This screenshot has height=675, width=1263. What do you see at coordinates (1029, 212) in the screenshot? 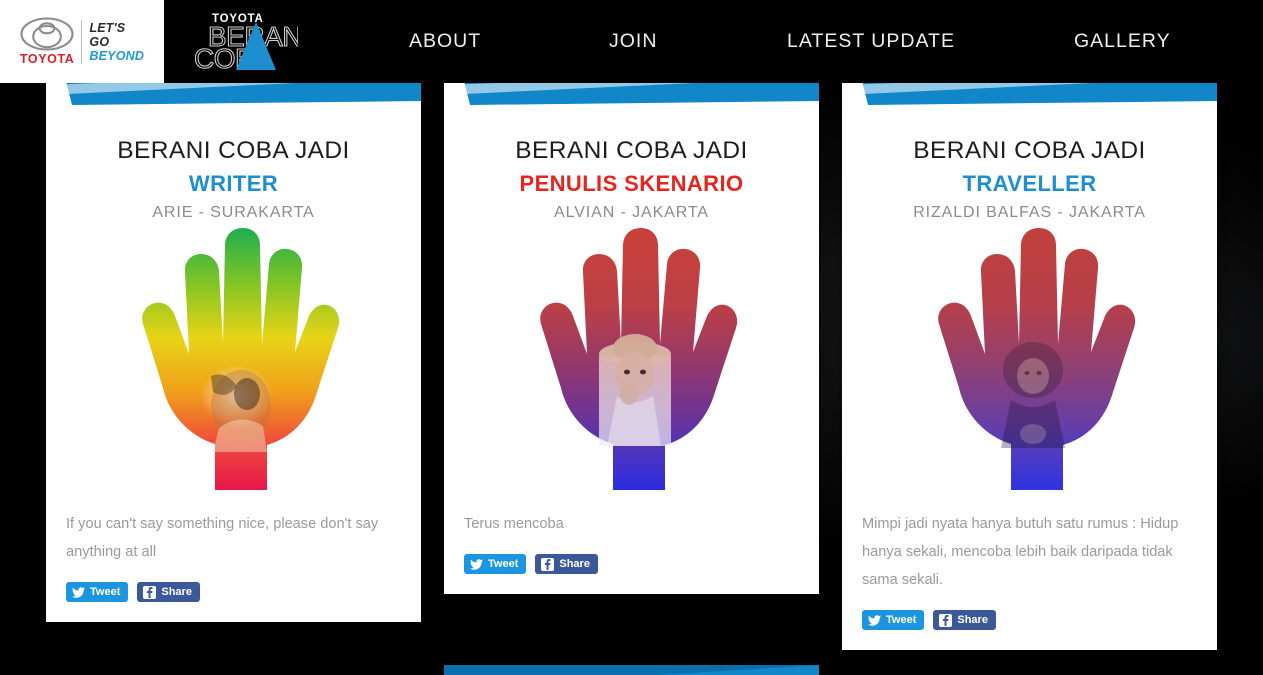
I see `poster-person: RIZALDI BALFAS - JAKARTA` at bounding box center [1029, 212].